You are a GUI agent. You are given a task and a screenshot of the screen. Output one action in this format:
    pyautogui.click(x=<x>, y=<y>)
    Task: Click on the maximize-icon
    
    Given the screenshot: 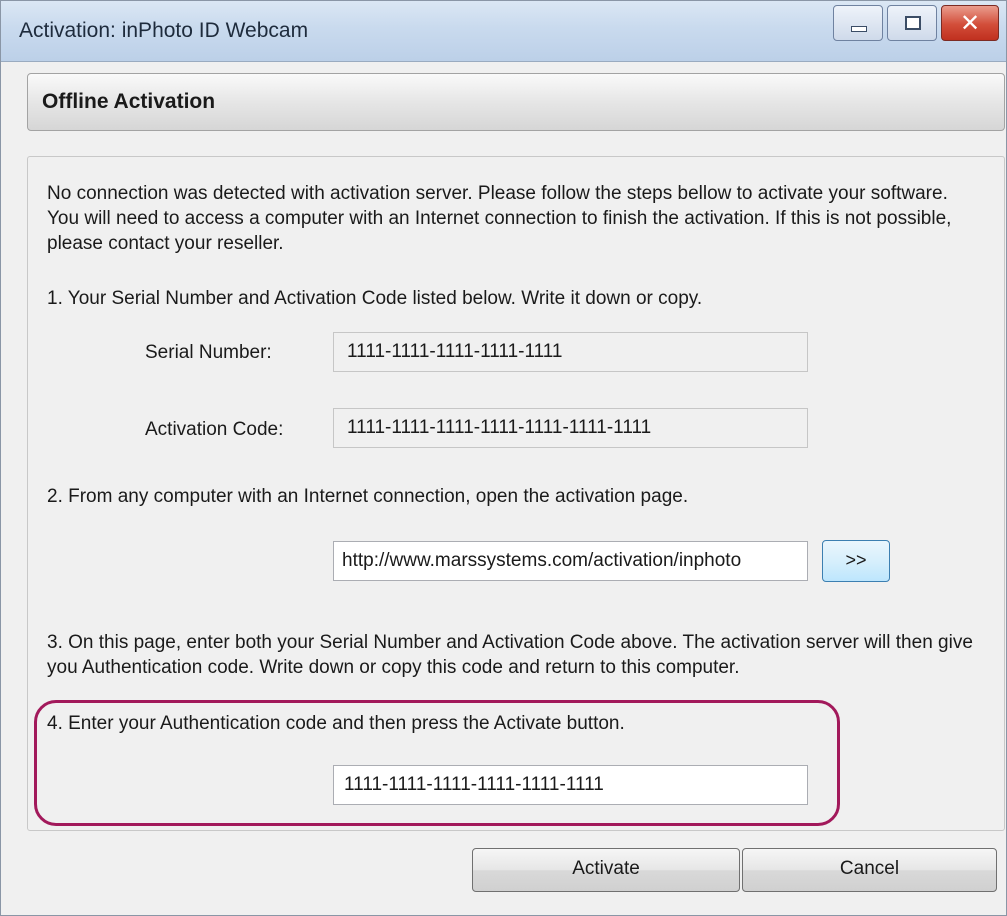 What is the action you would take?
    pyautogui.click(x=913, y=23)
    